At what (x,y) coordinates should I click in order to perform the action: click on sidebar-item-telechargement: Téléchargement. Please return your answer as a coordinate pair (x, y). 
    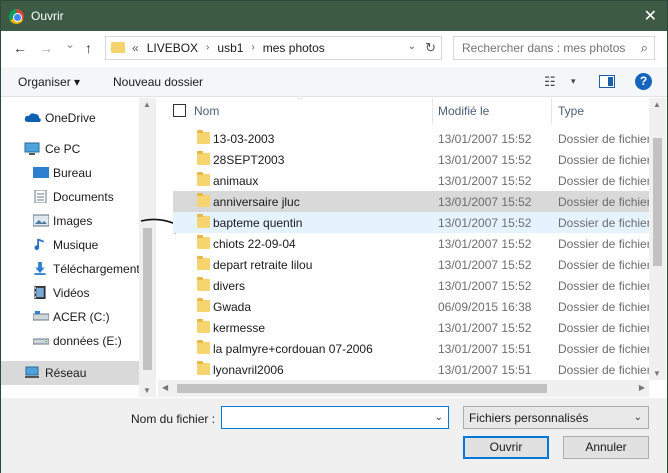
    Looking at the image, I should click on (70, 269).